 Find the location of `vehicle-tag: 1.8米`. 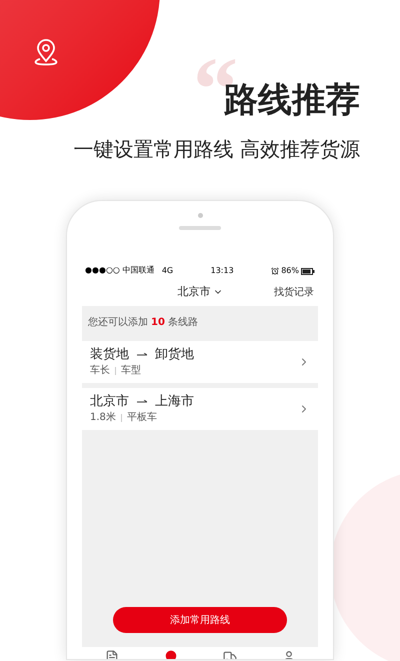

vehicle-tag: 1.8米 is located at coordinates (103, 418).